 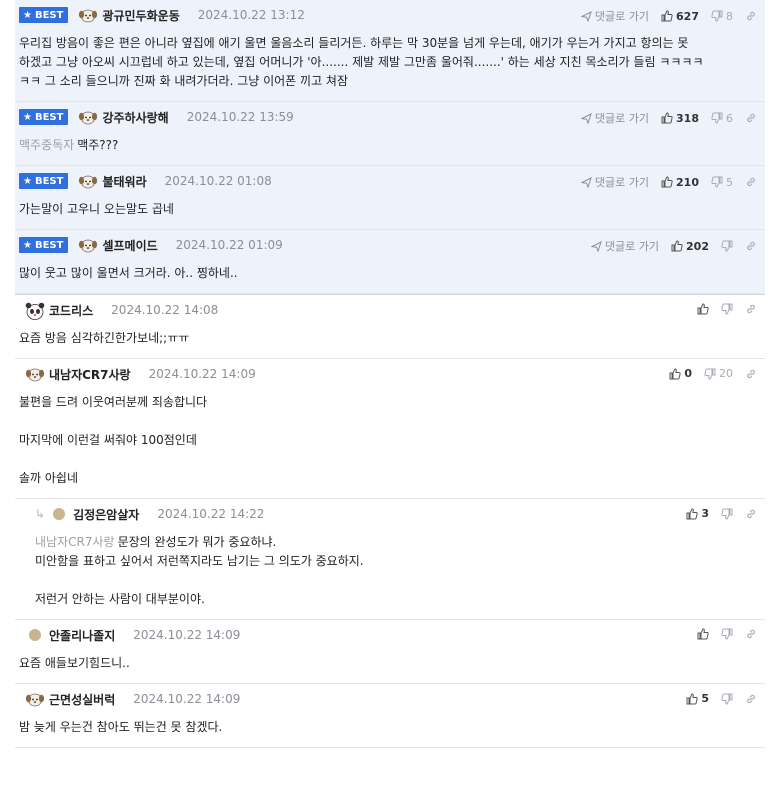 I want to click on comment-date: 2024.10.22 01:08, so click(x=218, y=181).